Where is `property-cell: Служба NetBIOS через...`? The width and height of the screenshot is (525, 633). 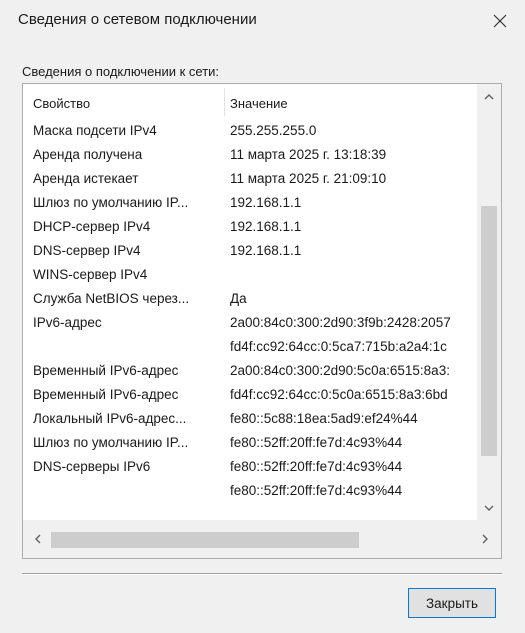 property-cell: Служба NetBIOS через... is located at coordinates (111, 298).